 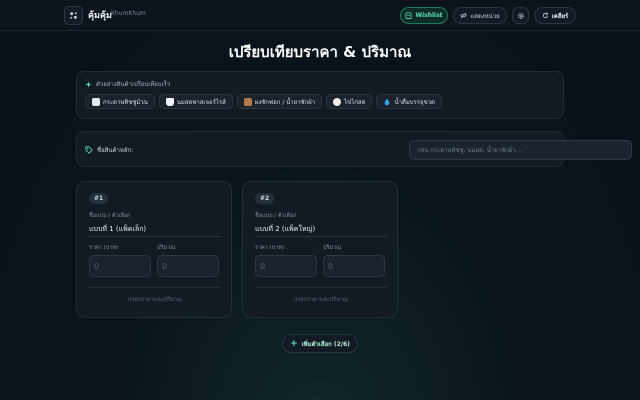 I want to click on example-chip-label: น้ำดื่มบรรจุขวด, so click(x=414, y=102).